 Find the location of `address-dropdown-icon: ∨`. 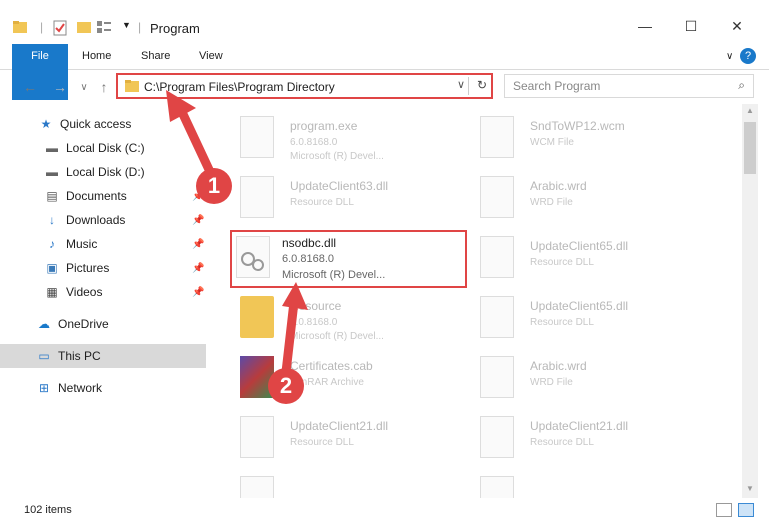

address-dropdown-icon: ∨ is located at coordinates (461, 84).